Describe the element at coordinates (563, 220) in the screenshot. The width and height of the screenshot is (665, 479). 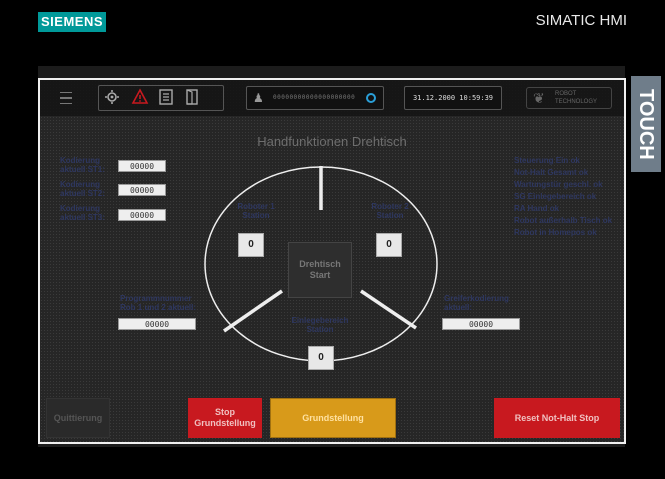
I see `status-item: Robot außerhalb Tisch ok` at that location.